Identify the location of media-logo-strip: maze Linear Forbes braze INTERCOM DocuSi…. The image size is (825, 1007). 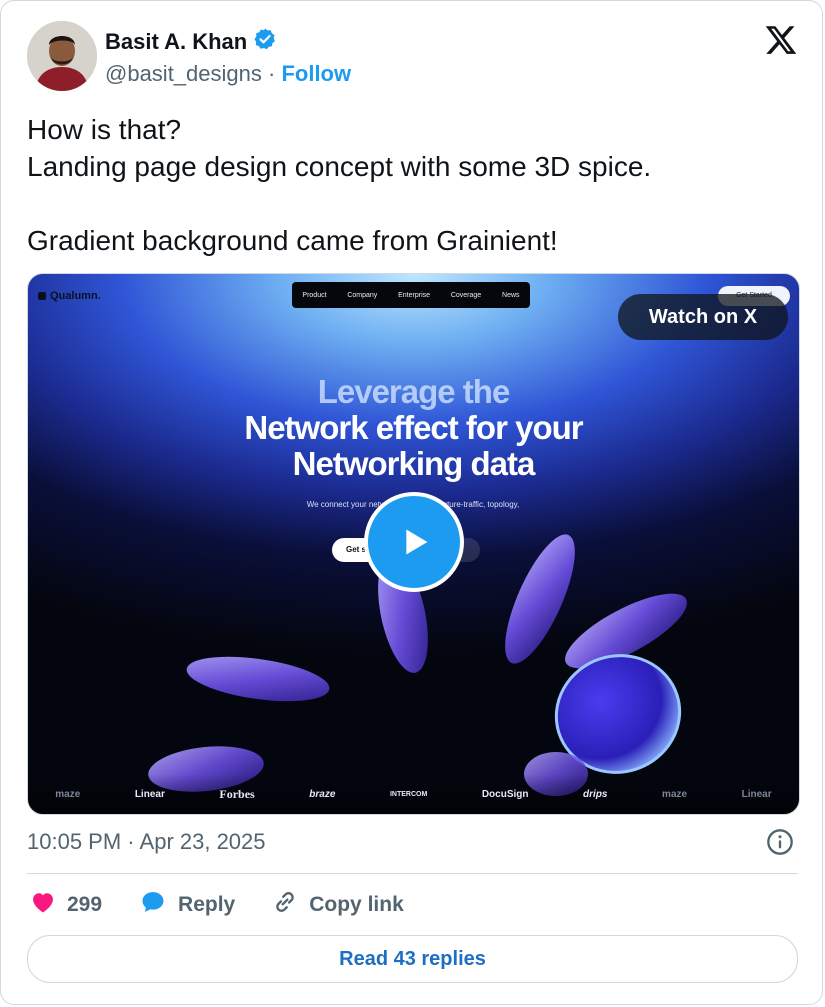
(413, 794).